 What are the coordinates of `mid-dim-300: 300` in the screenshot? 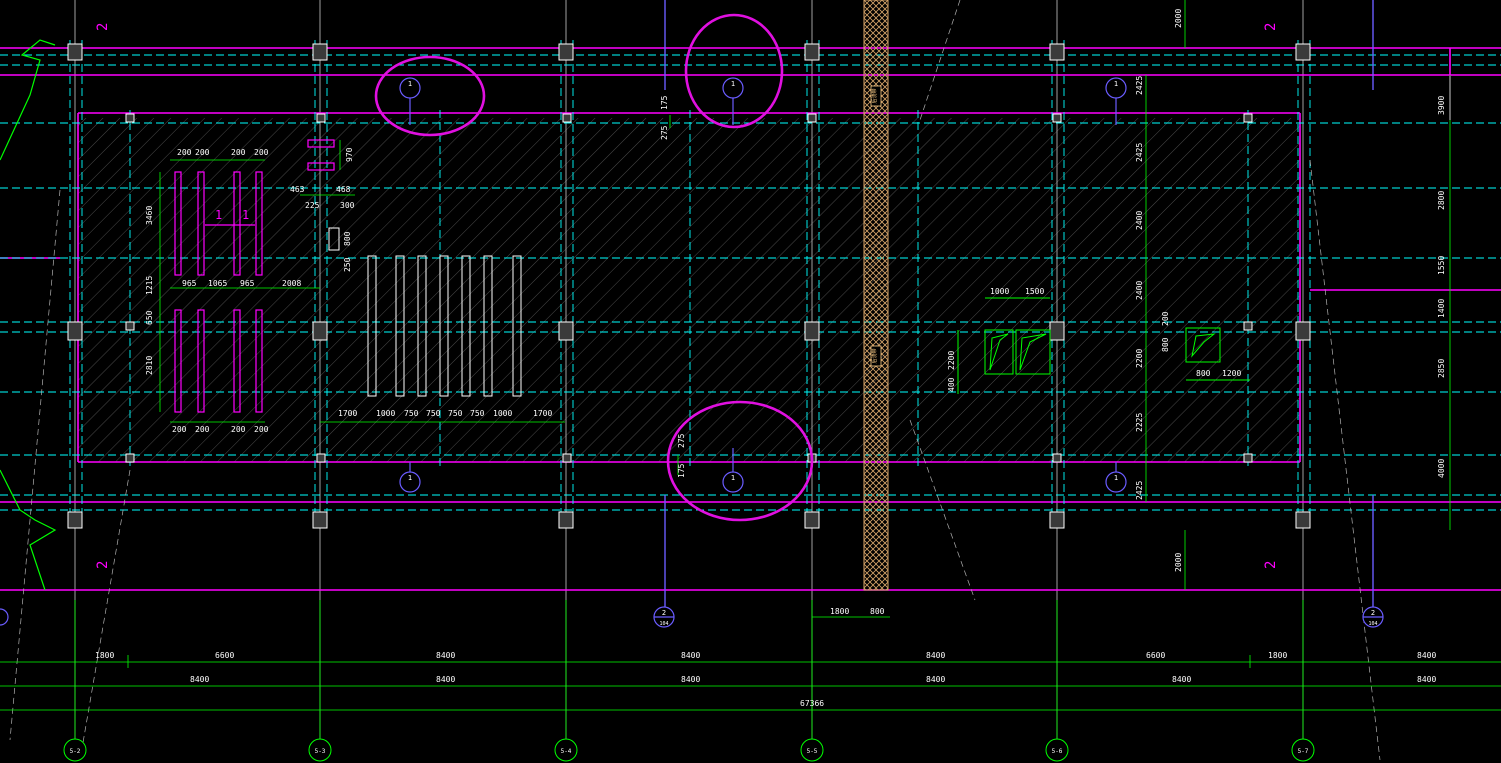 It's located at (347, 205).